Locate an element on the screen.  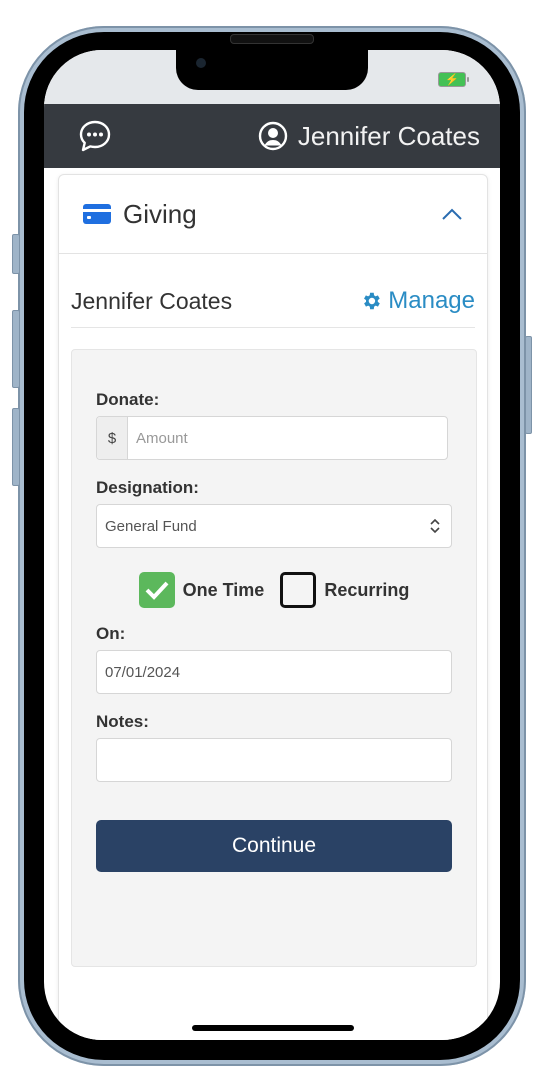
volume-up-button is located at coordinates (16, 349).